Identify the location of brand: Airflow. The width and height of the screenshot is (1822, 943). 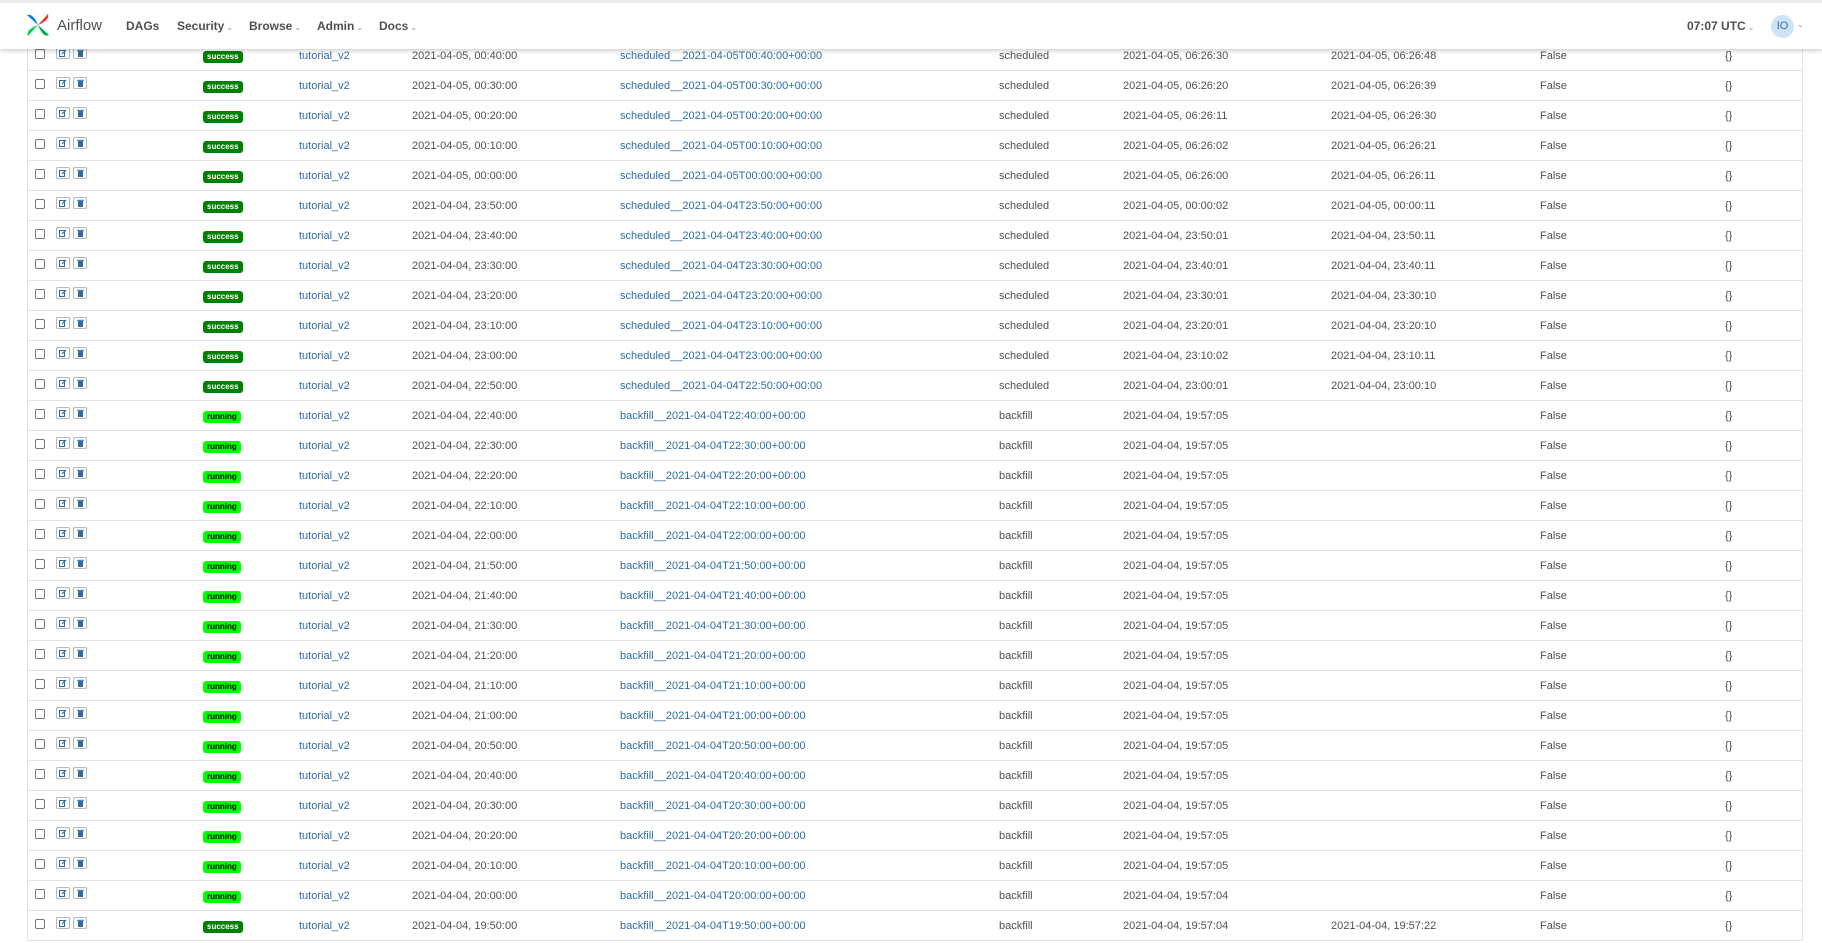
(63, 25).